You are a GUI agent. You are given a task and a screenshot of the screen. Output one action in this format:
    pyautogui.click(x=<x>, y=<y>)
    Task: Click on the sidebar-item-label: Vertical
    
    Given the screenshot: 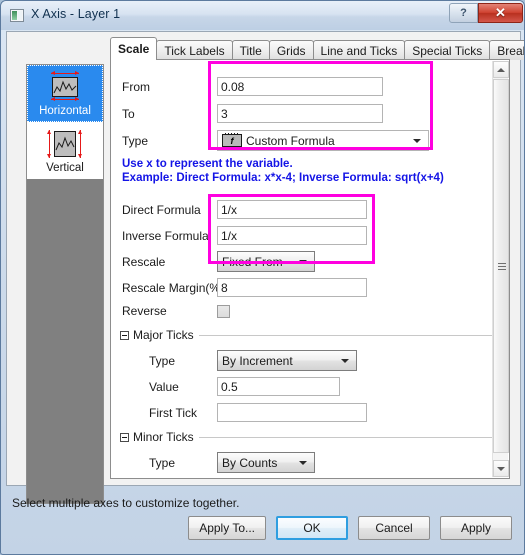 What is the action you would take?
    pyautogui.click(x=65, y=167)
    